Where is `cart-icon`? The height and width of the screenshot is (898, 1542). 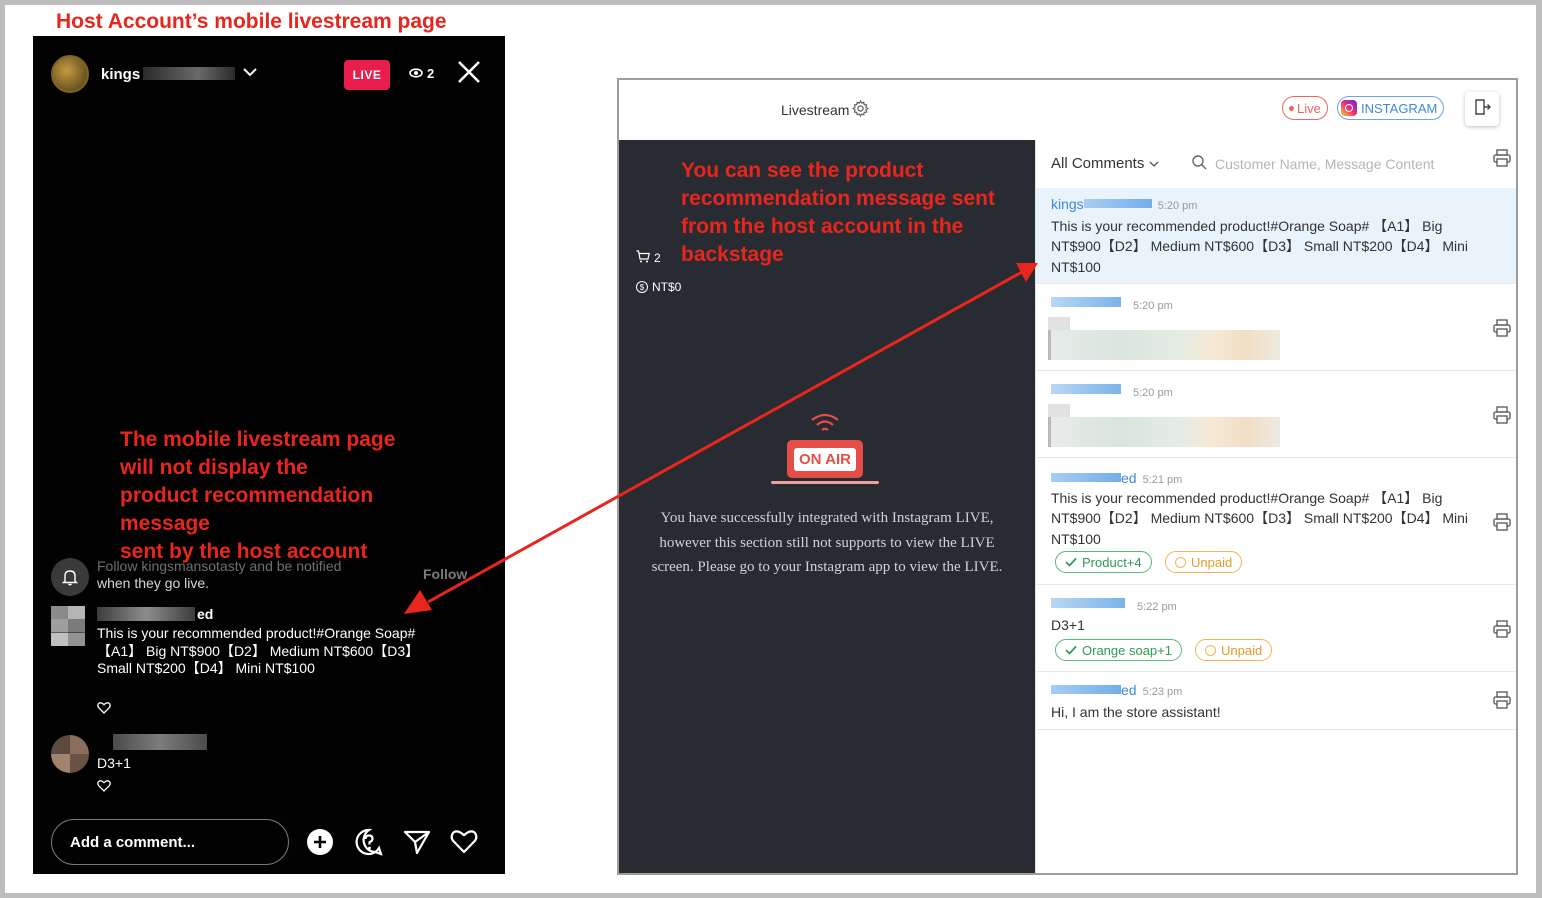
cart-icon is located at coordinates (643, 258).